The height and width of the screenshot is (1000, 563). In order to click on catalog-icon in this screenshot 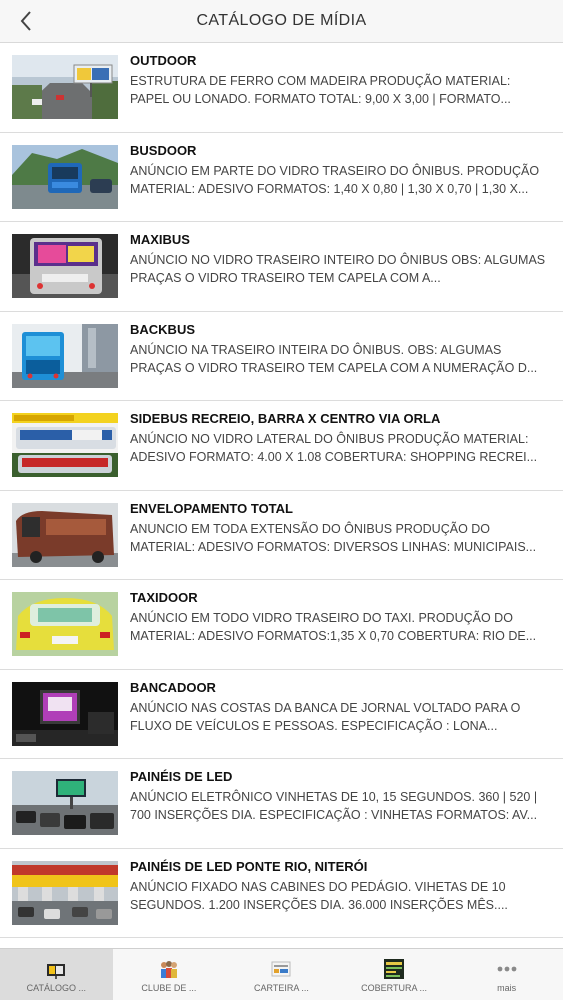, I will do `click(56, 971)`.